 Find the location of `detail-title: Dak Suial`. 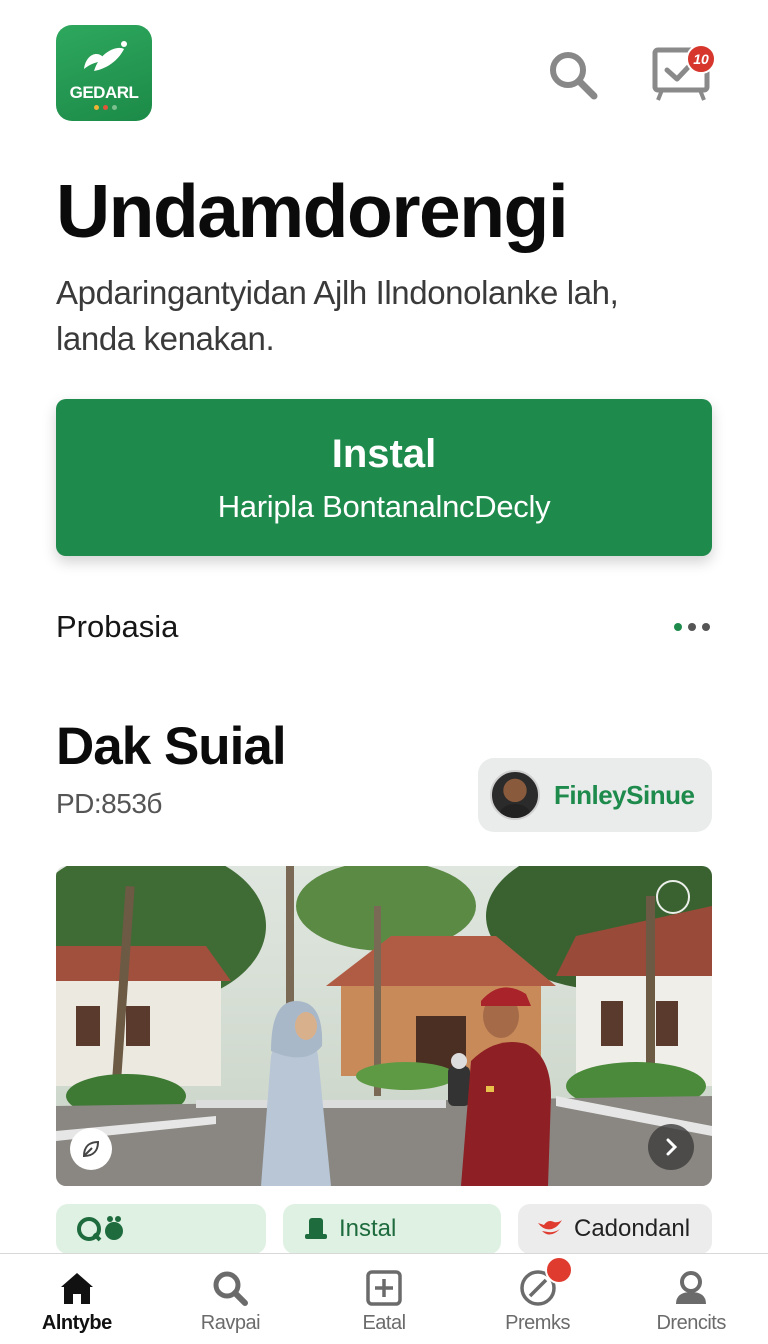

detail-title: Dak Suial is located at coordinates (171, 746).